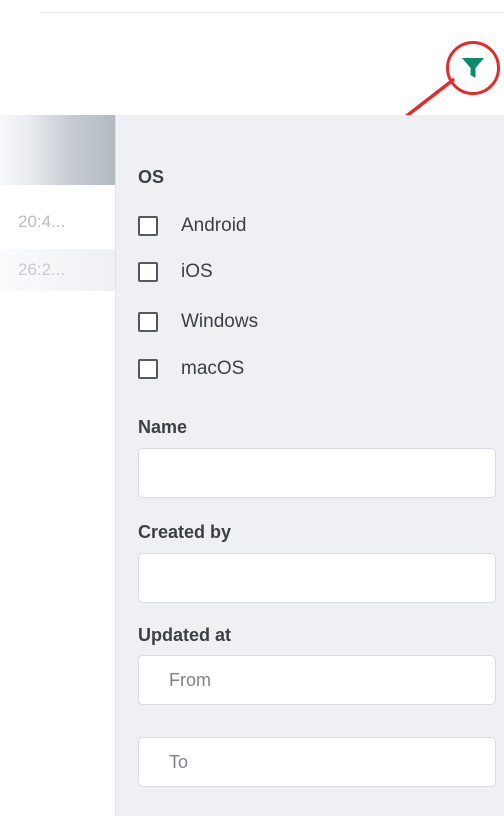 This screenshot has width=504, height=816. Describe the element at coordinates (317, 578) in the screenshot. I see `created-by-input` at that location.